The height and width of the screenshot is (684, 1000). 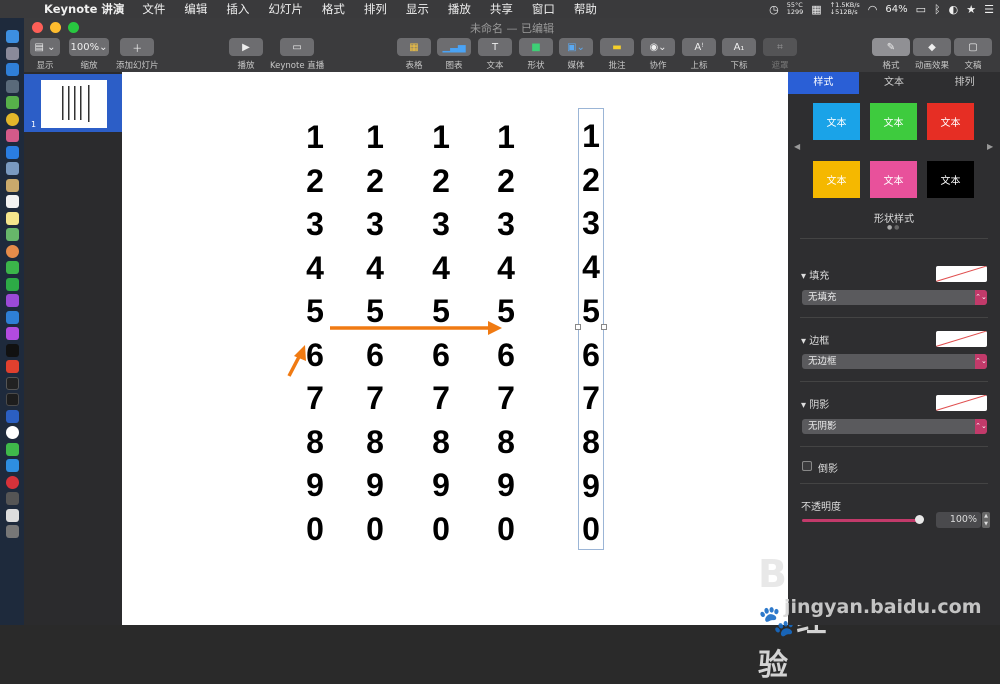 I want to click on style-swatch-red: 文本, so click(x=950, y=121).